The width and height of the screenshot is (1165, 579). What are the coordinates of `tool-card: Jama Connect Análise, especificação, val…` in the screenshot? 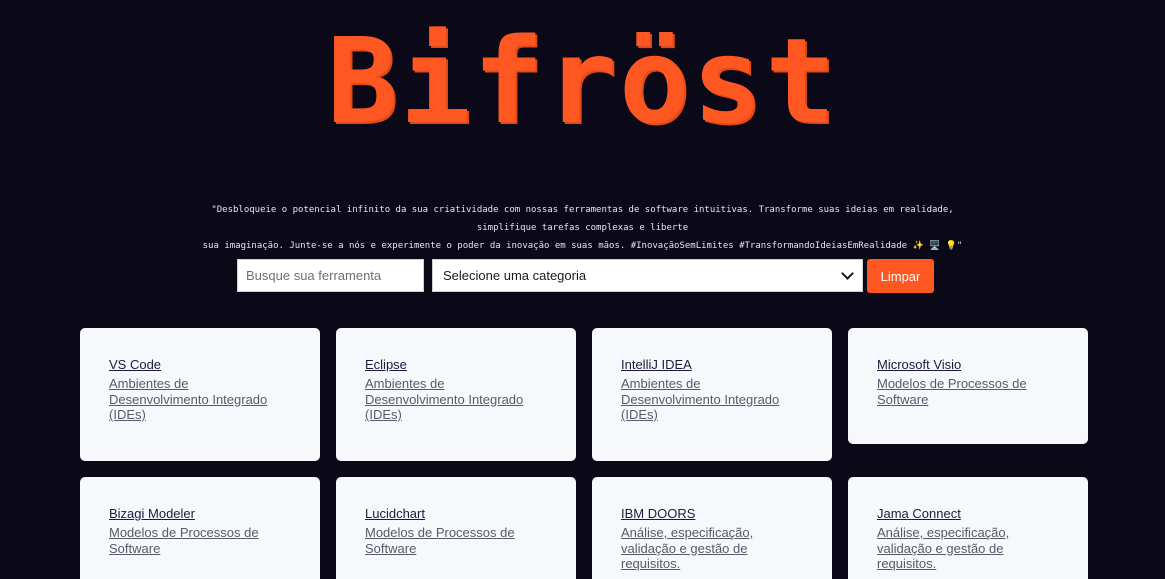 It's located at (968, 528).